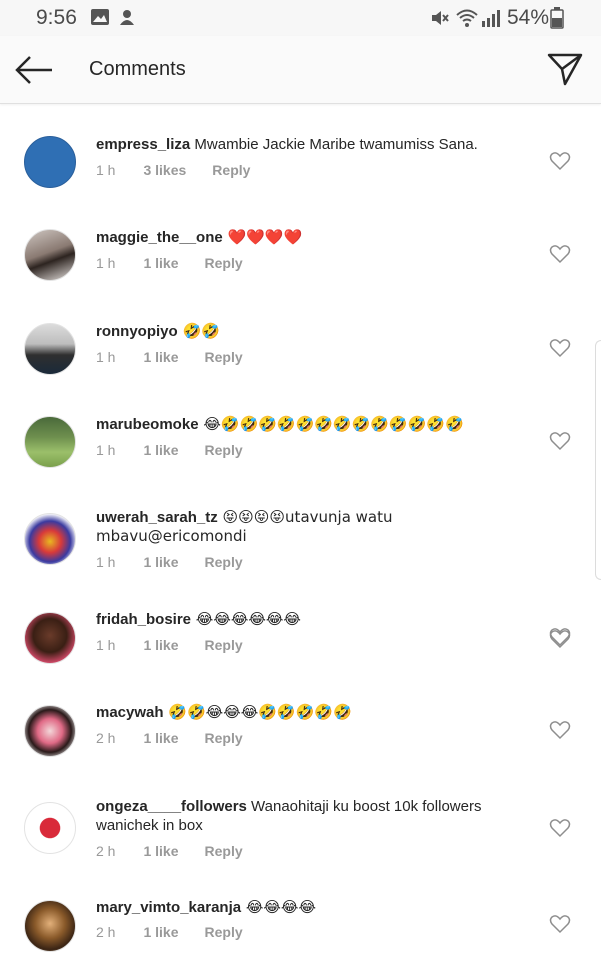 This screenshot has height=960, width=601. Describe the element at coordinates (306, 237) in the screenshot. I see `comment-text: maggie_the__one ❤️❤️❤️❤️` at that location.